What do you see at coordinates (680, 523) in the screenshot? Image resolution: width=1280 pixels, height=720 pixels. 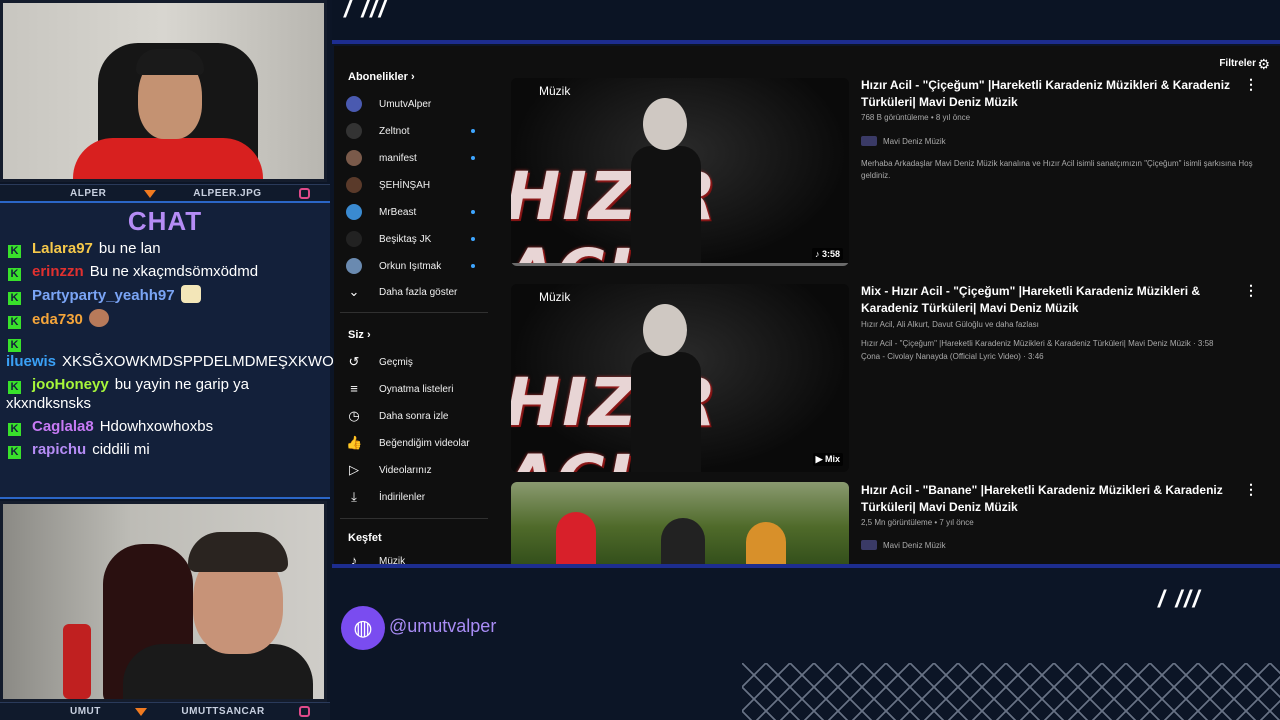 I see `video-thumbnail` at bounding box center [680, 523].